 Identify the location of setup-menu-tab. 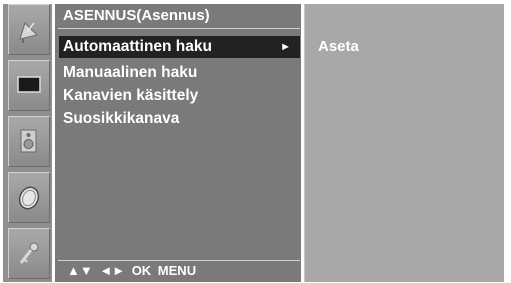
(29, 29).